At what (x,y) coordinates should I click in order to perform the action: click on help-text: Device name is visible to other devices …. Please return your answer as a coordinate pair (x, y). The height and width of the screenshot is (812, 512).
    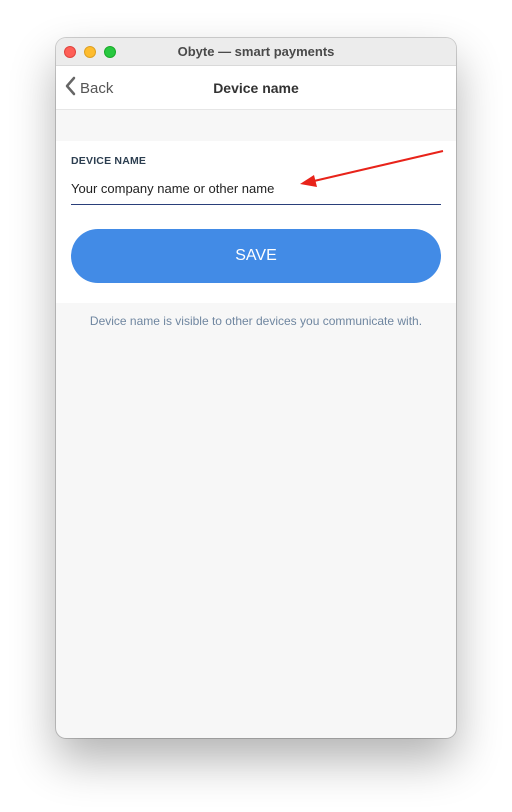
    Looking at the image, I should click on (256, 321).